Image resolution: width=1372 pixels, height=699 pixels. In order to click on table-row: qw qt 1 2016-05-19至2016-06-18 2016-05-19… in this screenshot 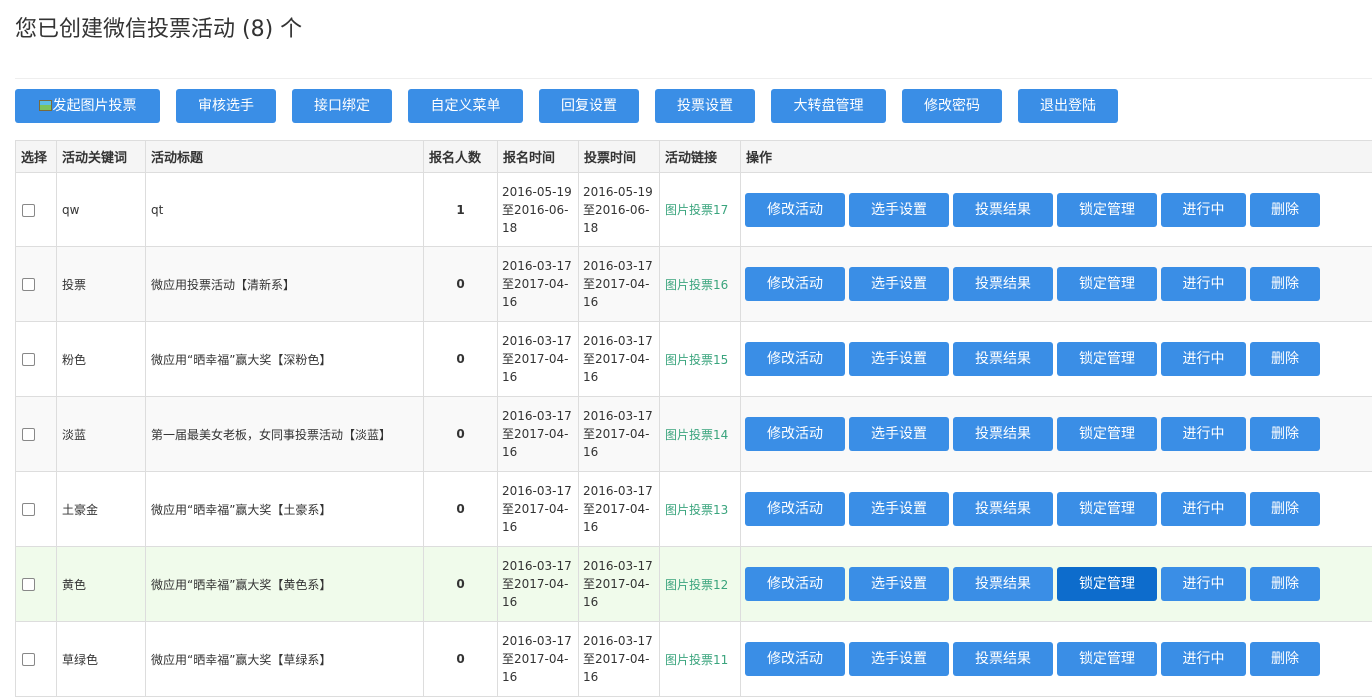, I will do `click(693, 209)`.